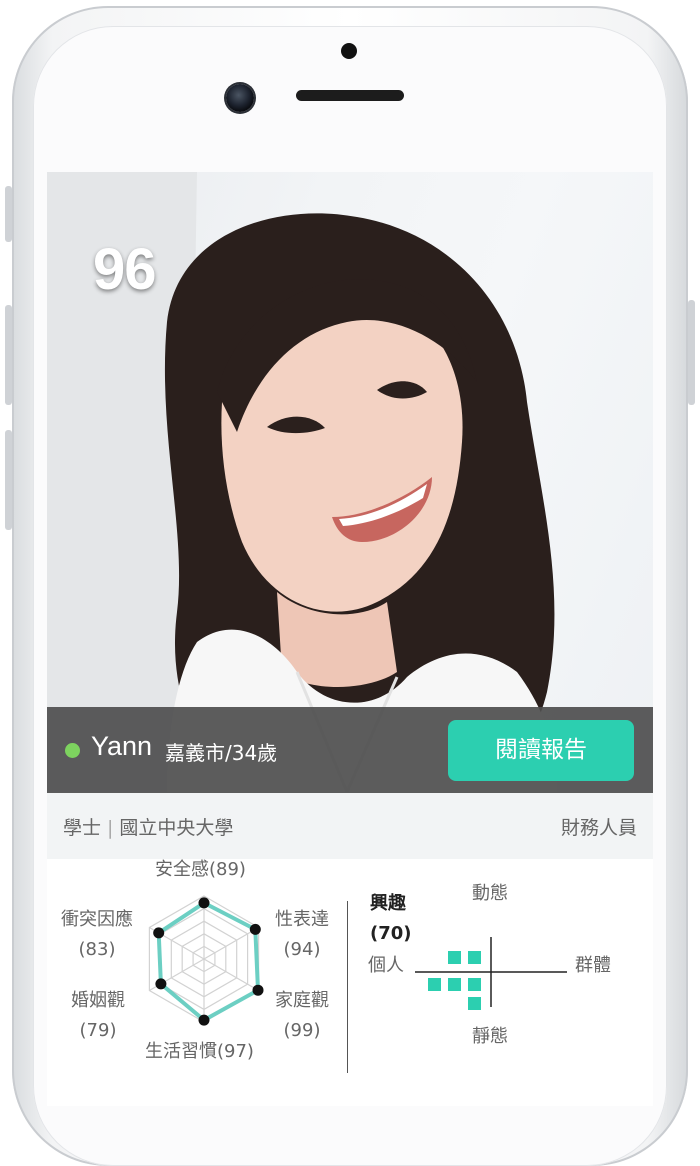 The height and width of the screenshot is (1166, 700). Describe the element at coordinates (8, 480) in the screenshot. I see `volume-down-button` at that location.